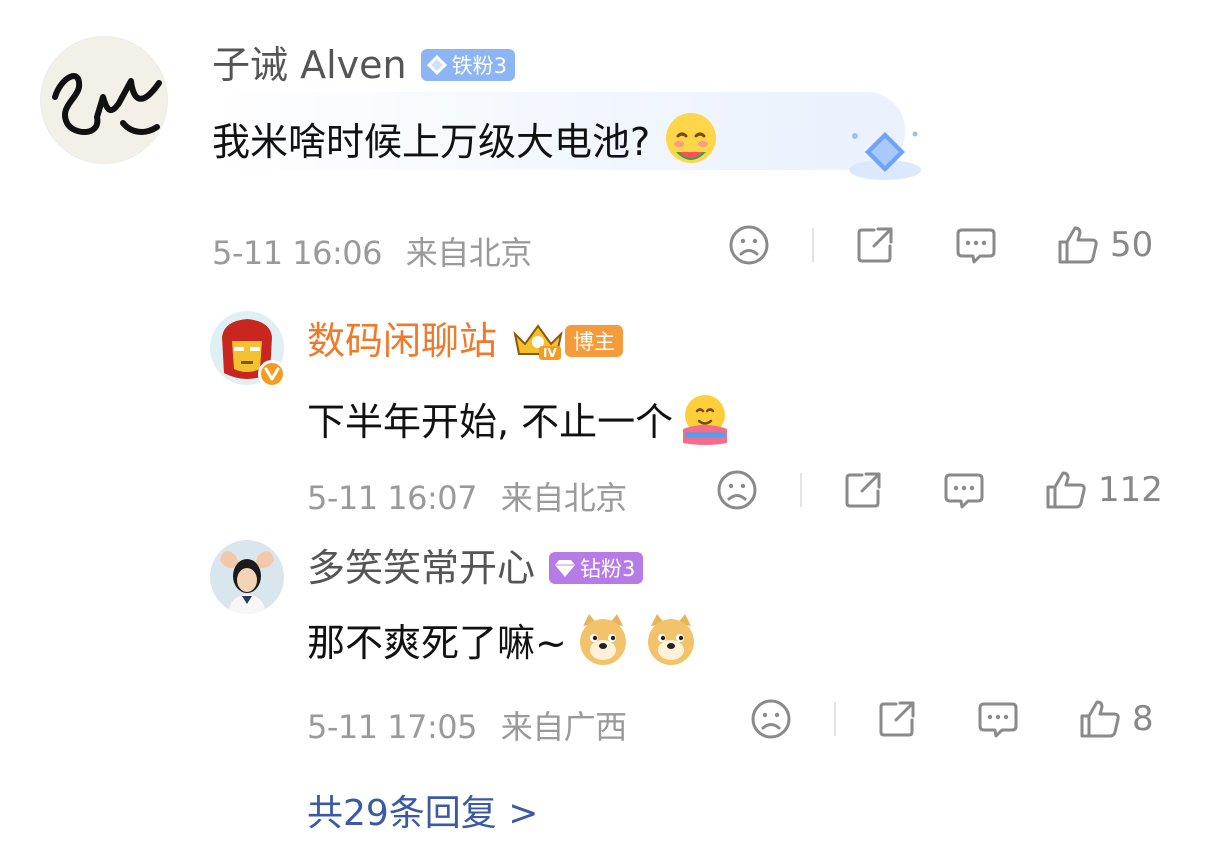 The image size is (1206, 856). I want to click on username-row: 子诫 Alven 铁粉3, so click(363, 65).